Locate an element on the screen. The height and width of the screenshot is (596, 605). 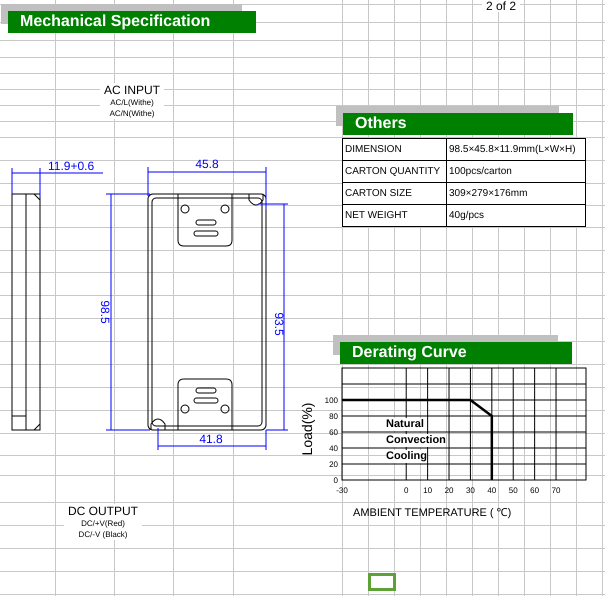
cell-cursor is located at coordinates (382, 582).